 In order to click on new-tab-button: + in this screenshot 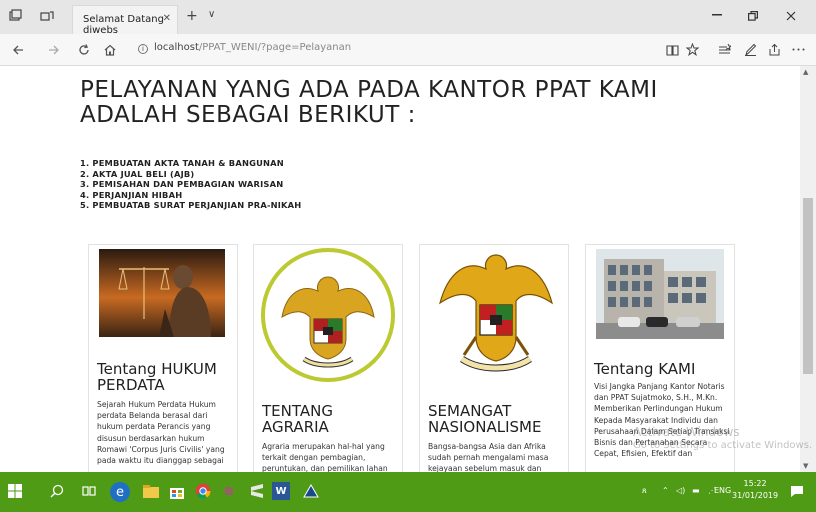, I will do `click(192, 16)`.